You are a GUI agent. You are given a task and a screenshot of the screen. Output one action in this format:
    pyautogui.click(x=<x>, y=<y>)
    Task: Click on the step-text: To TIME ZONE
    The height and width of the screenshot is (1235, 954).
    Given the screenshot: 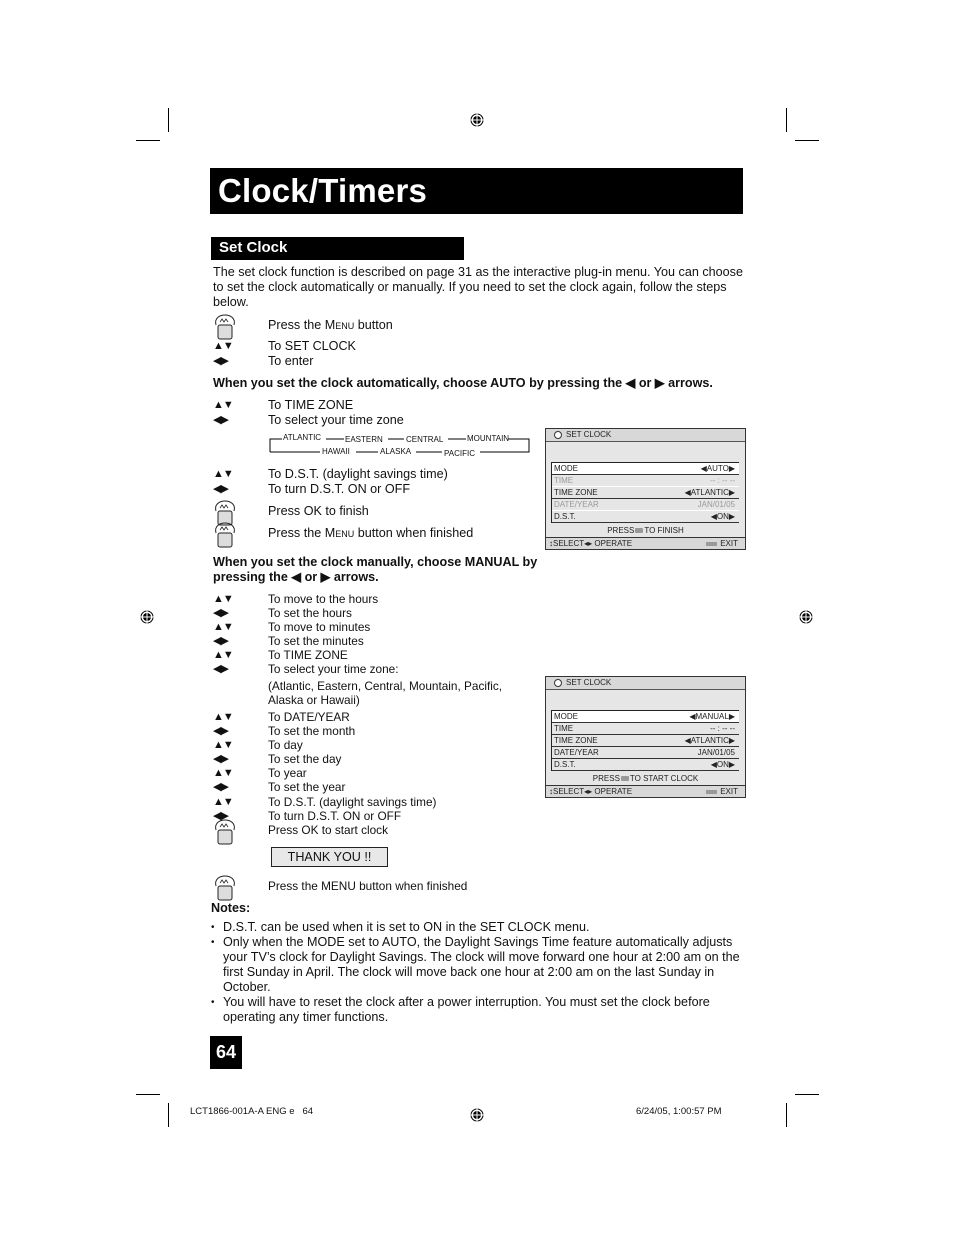 What is the action you would take?
    pyautogui.click(x=311, y=405)
    